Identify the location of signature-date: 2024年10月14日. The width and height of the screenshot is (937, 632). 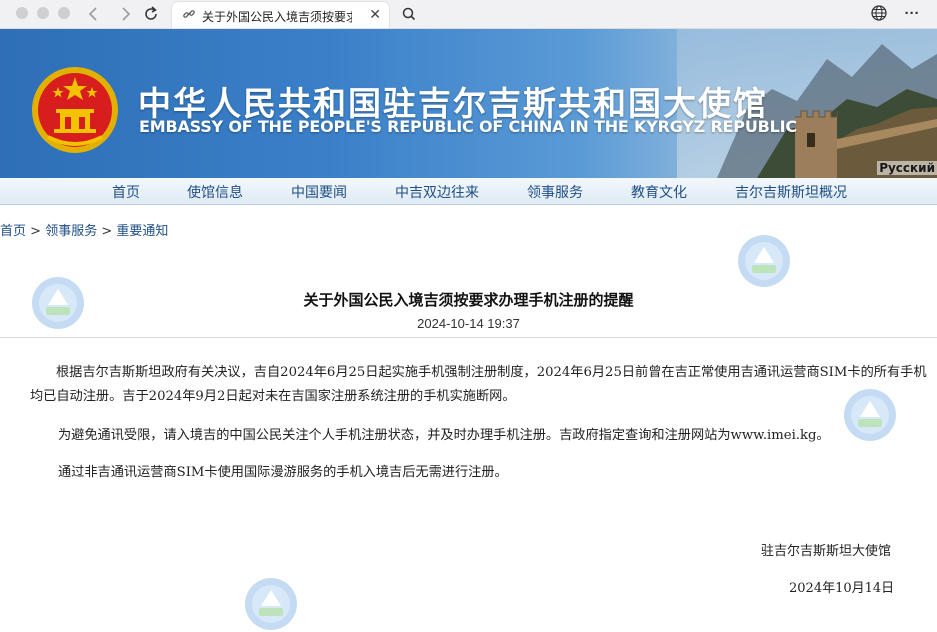
(842, 588).